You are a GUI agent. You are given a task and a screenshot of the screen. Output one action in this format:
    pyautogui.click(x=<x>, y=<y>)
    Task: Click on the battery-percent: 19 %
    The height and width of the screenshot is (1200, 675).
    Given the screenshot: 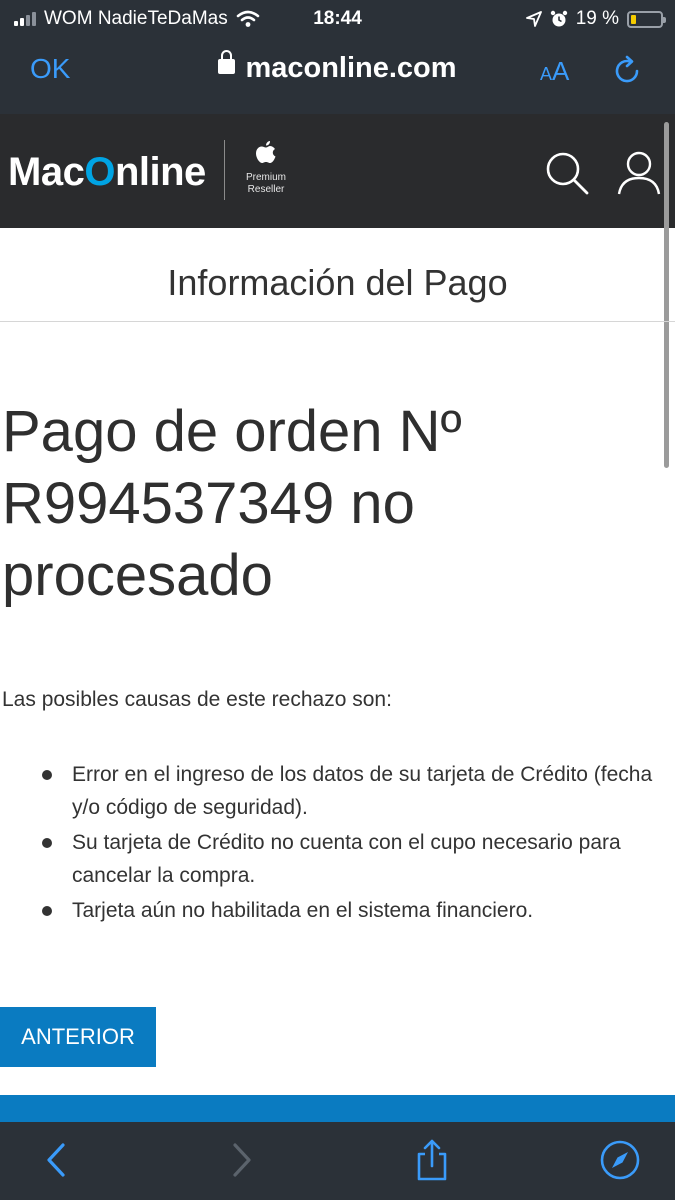 What is the action you would take?
    pyautogui.click(x=597, y=18)
    